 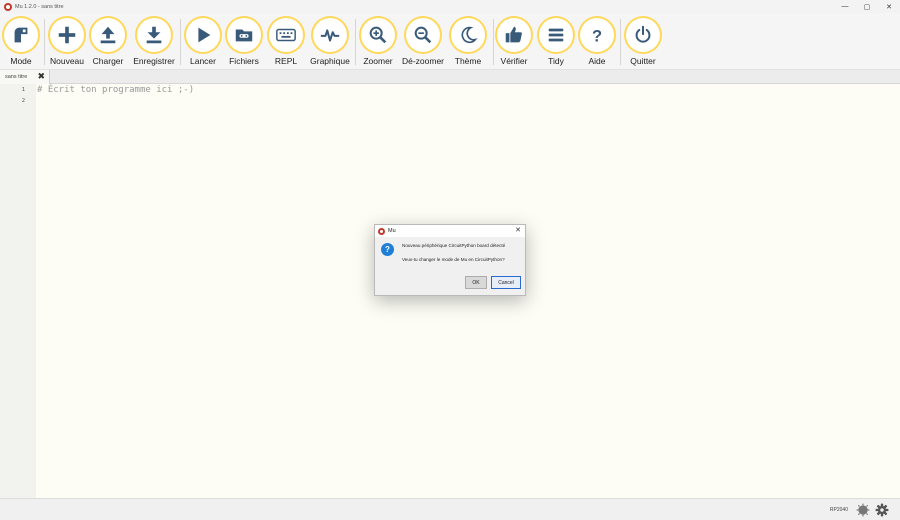 I want to click on folder-icon, so click(x=244, y=35).